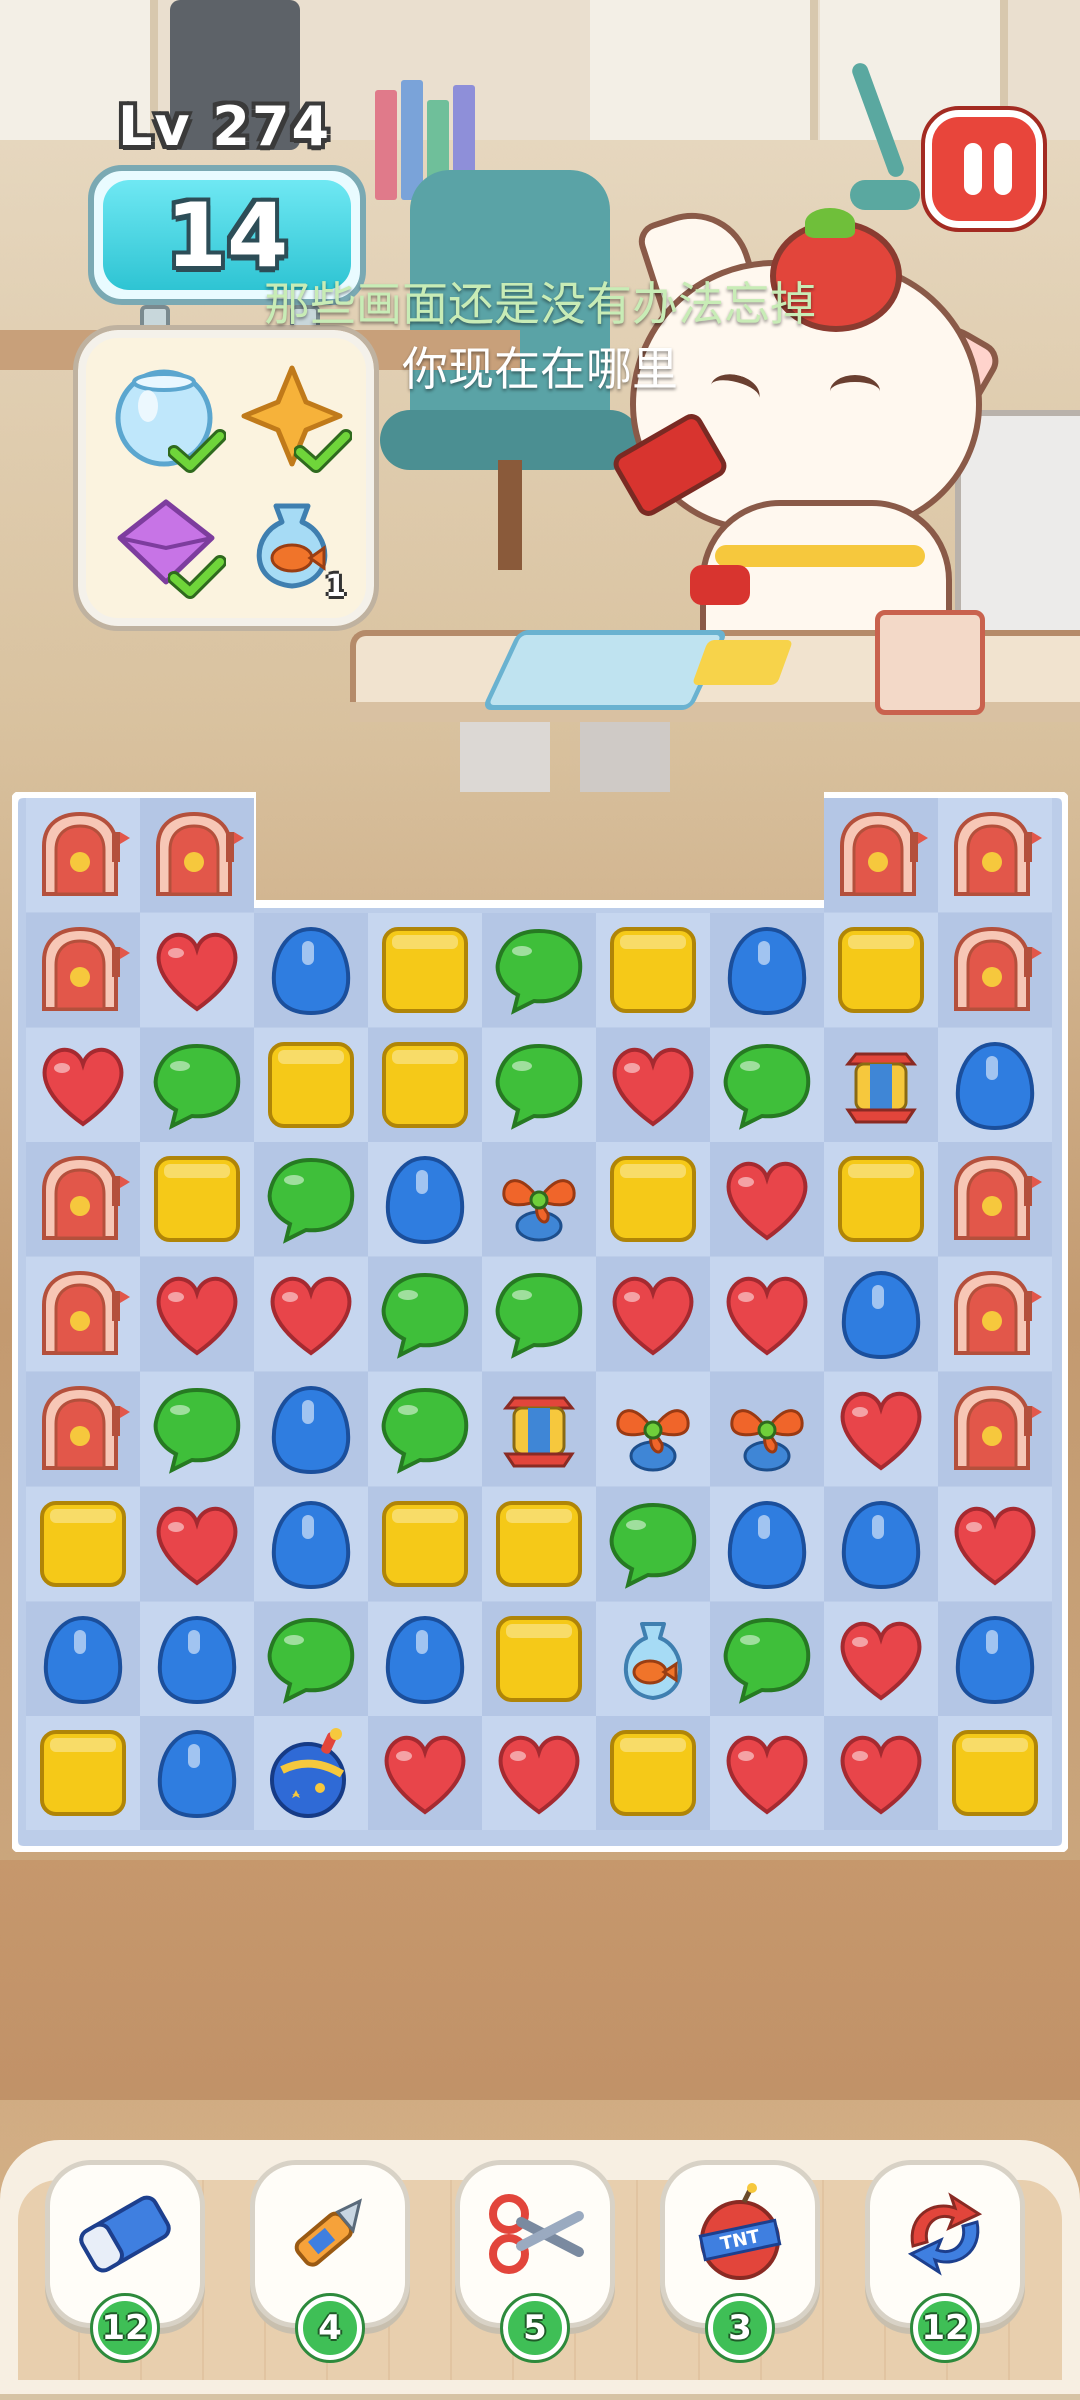 This screenshot has height=2400, width=1080. Describe the element at coordinates (984, 169) in the screenshot. I see `pause-button` at that location.